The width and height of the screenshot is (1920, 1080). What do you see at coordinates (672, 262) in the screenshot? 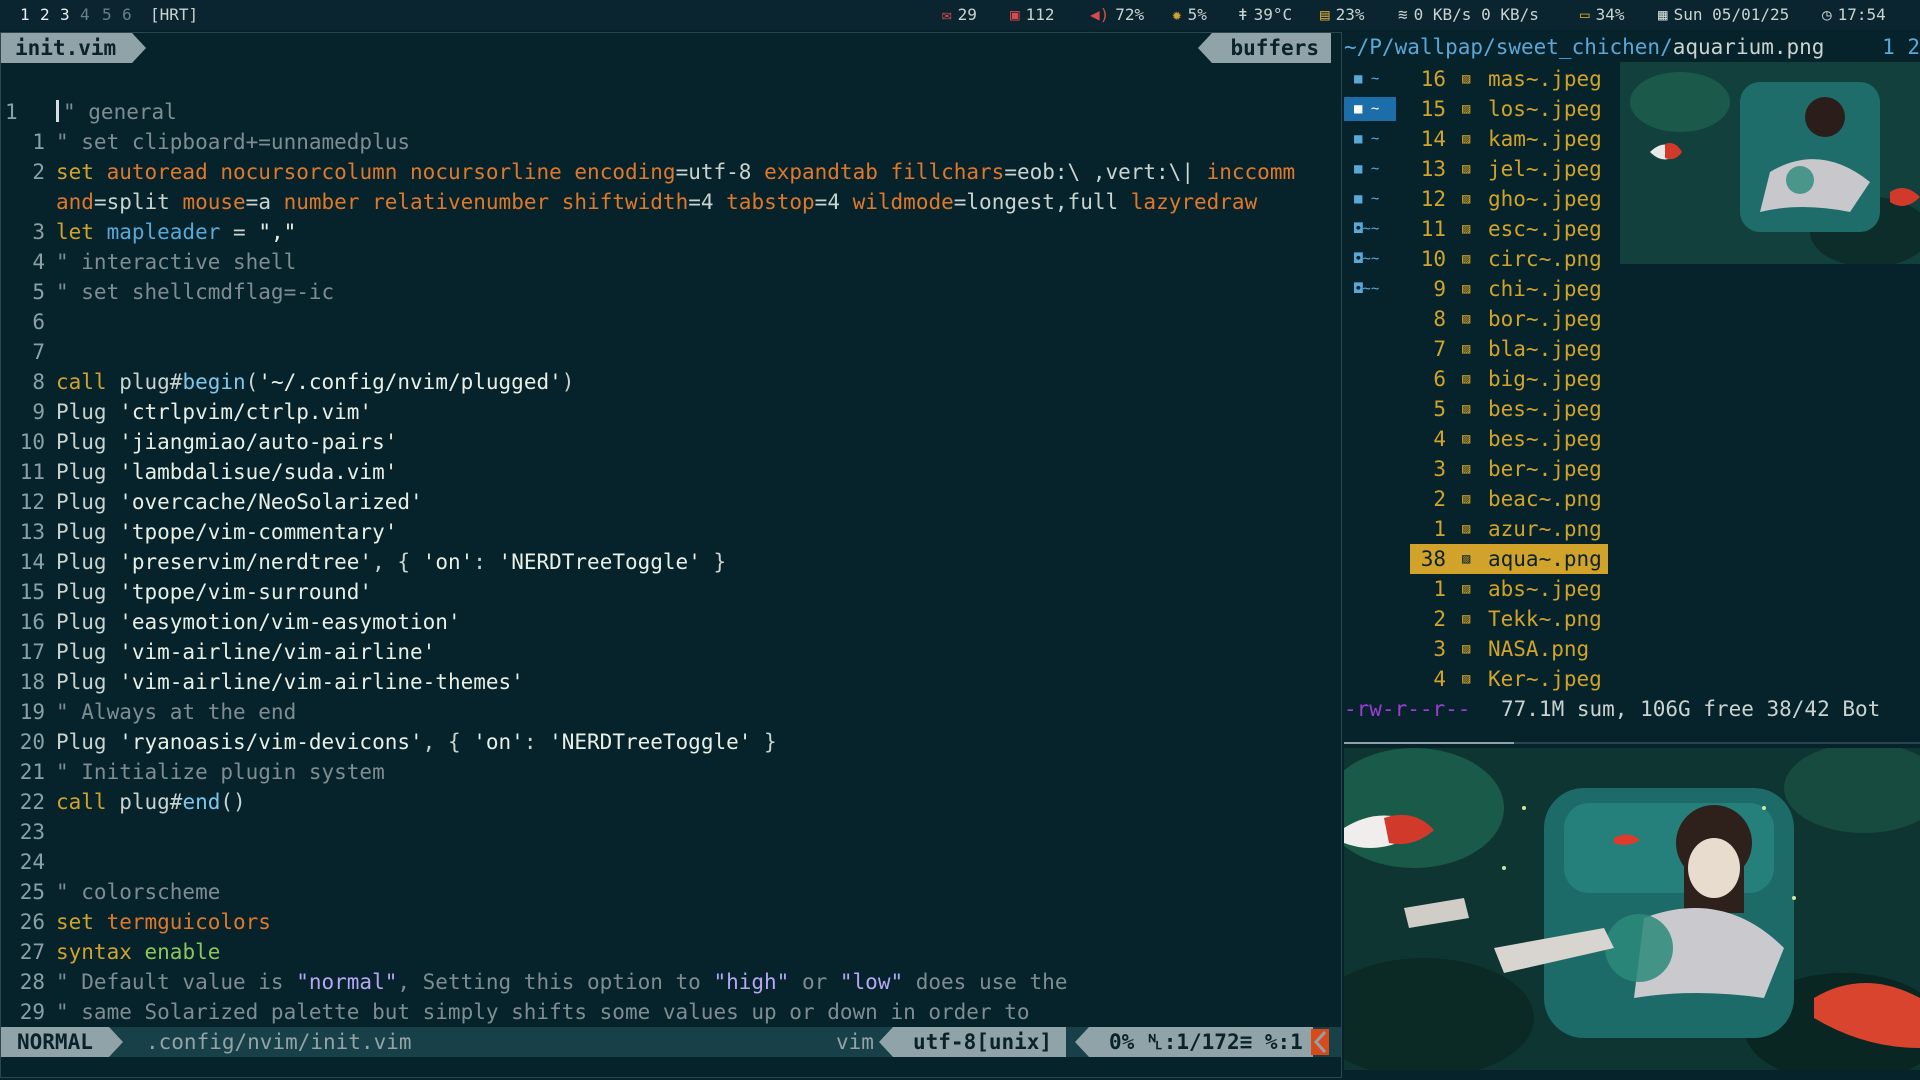
I see `code-line: 4 " interactive shell` at bounding box center [672, 262].